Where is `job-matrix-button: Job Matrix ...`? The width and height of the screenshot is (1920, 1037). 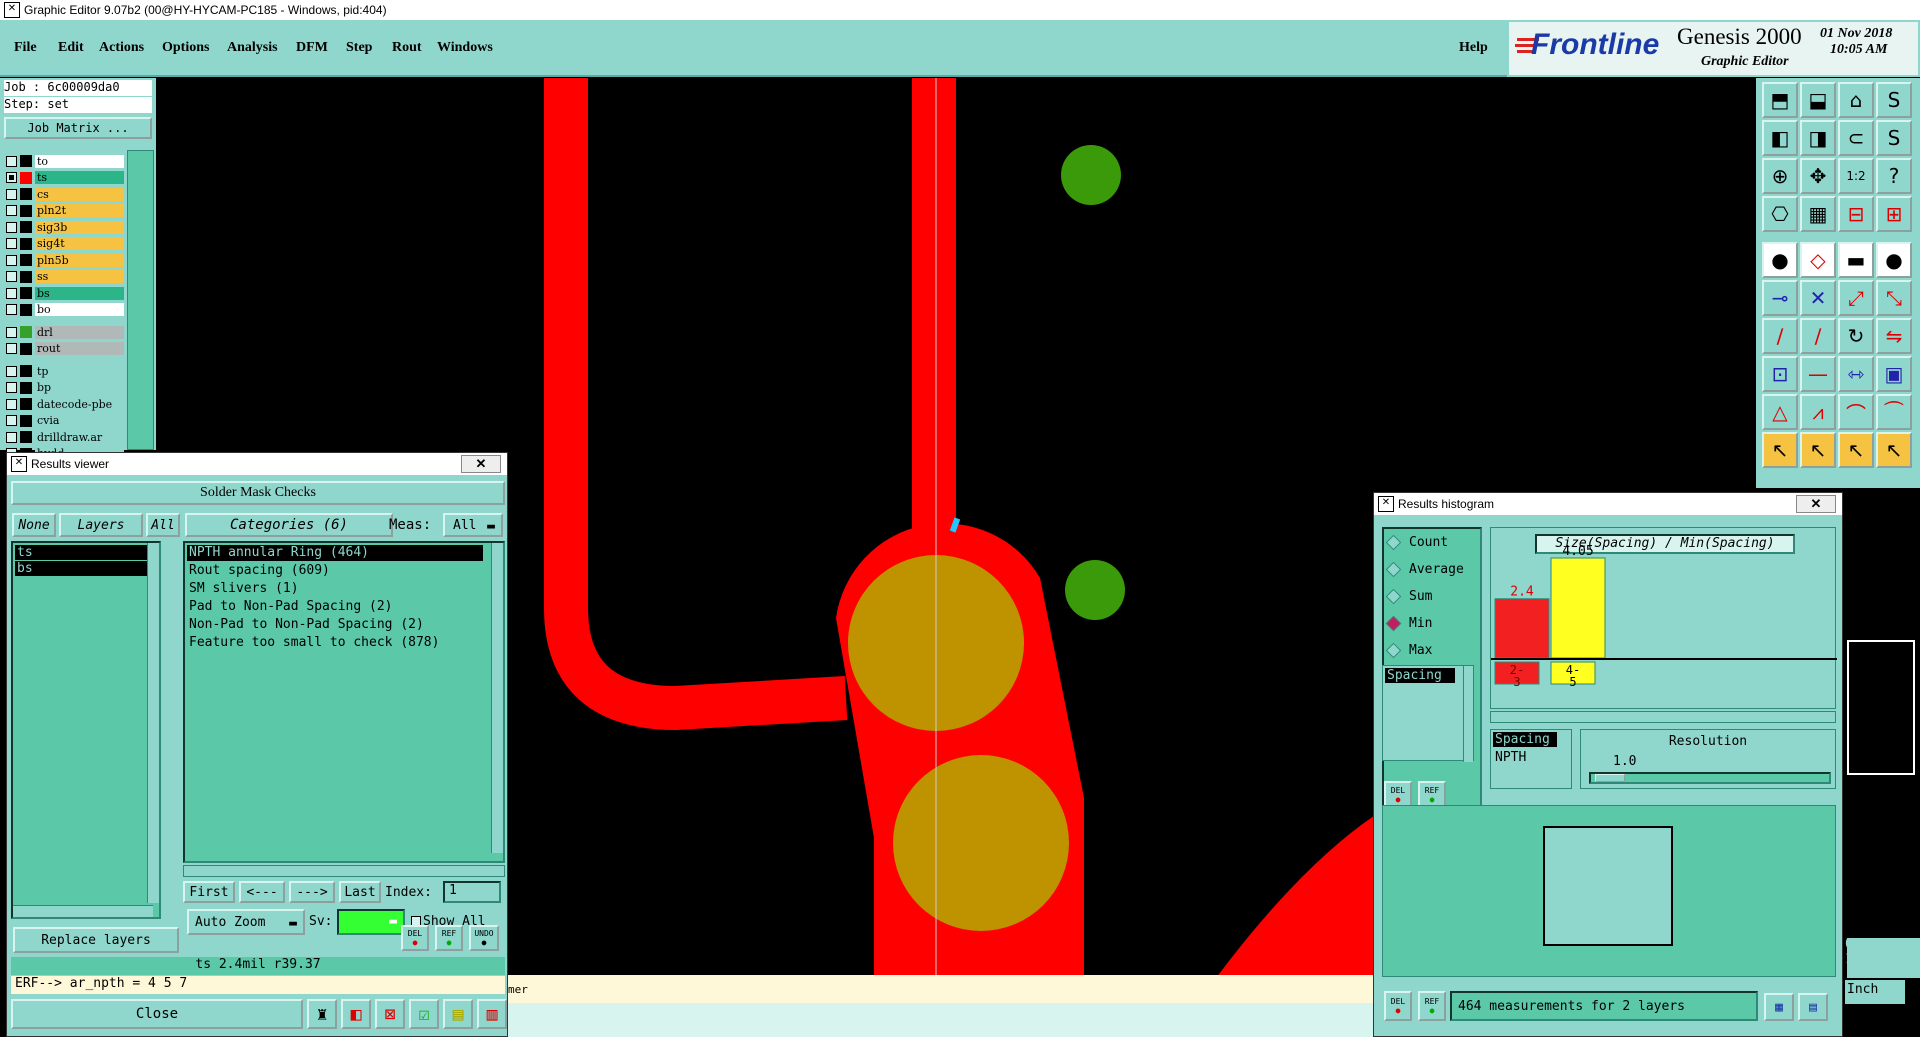 job-matrix-button: Job Matrix ... is located at coordinates (78, 128).